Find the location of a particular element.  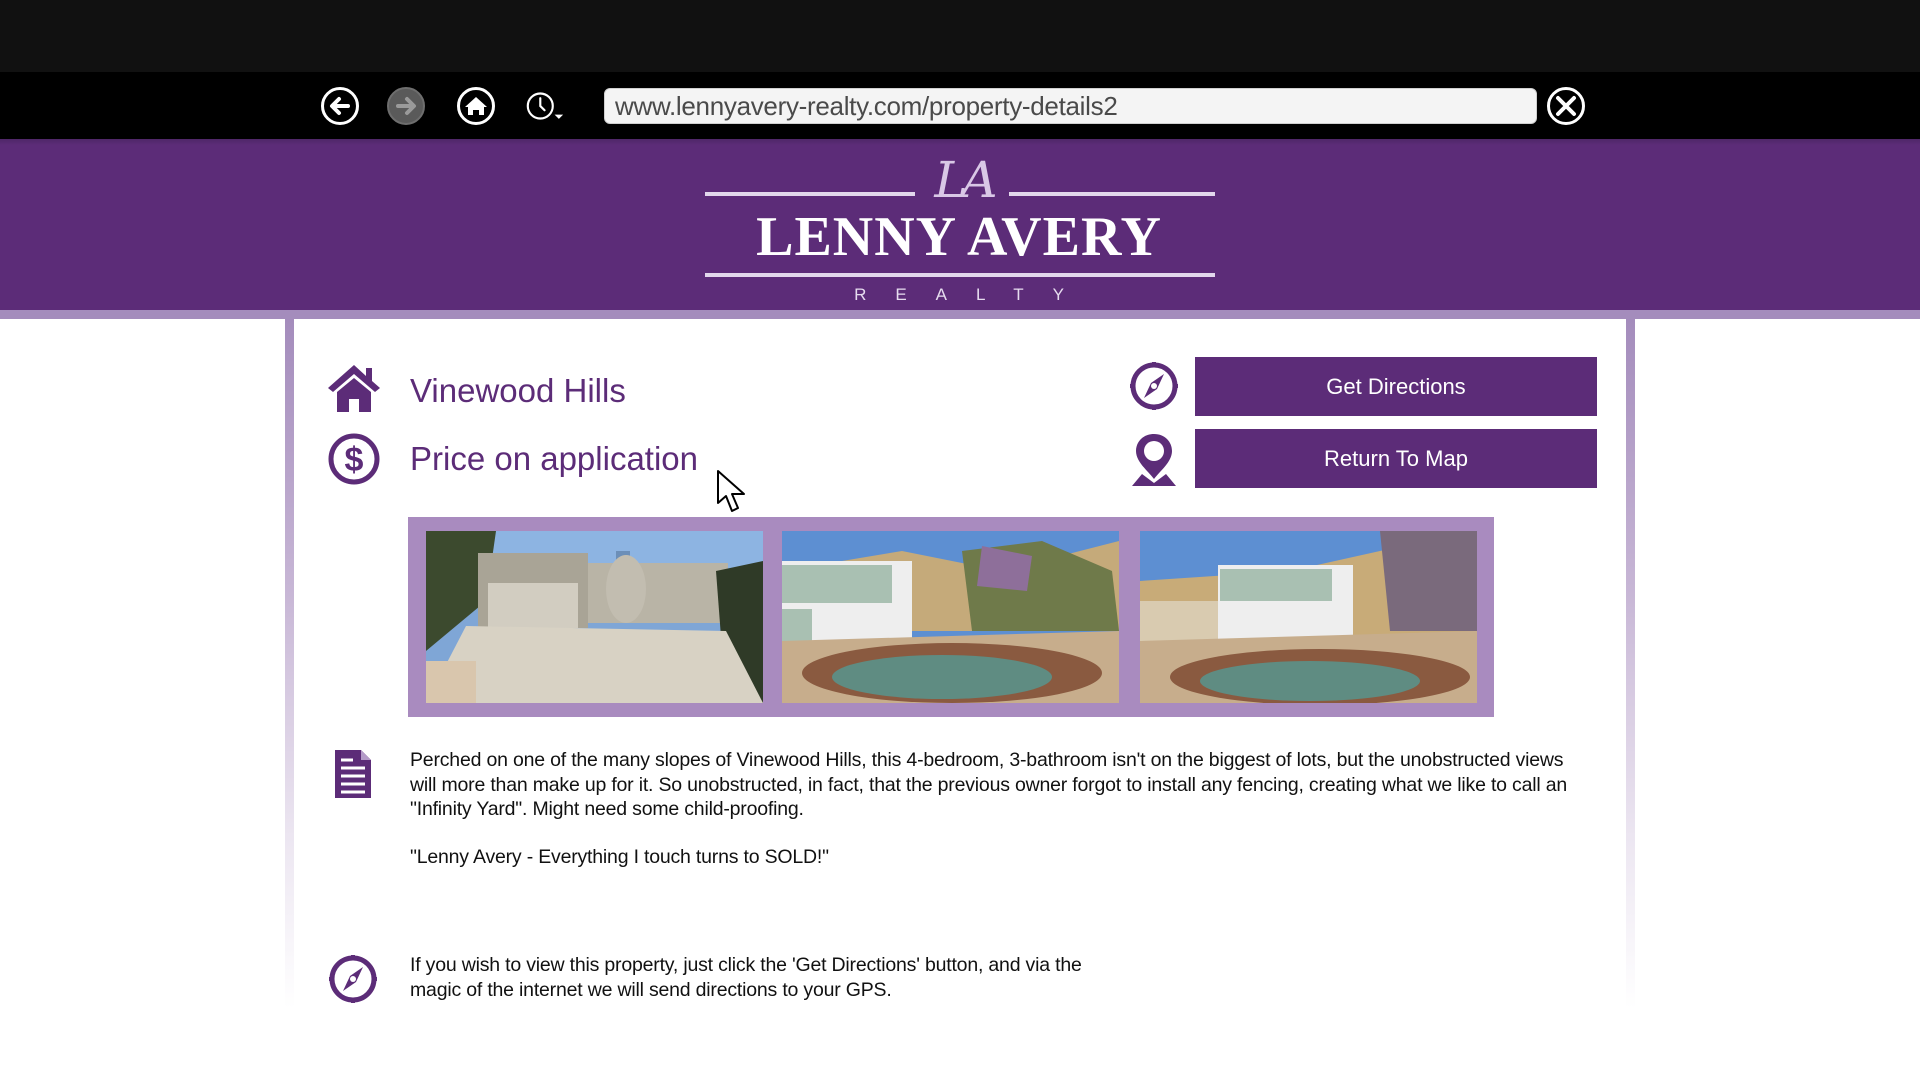

close-button is located at coordinates (1566, 106).